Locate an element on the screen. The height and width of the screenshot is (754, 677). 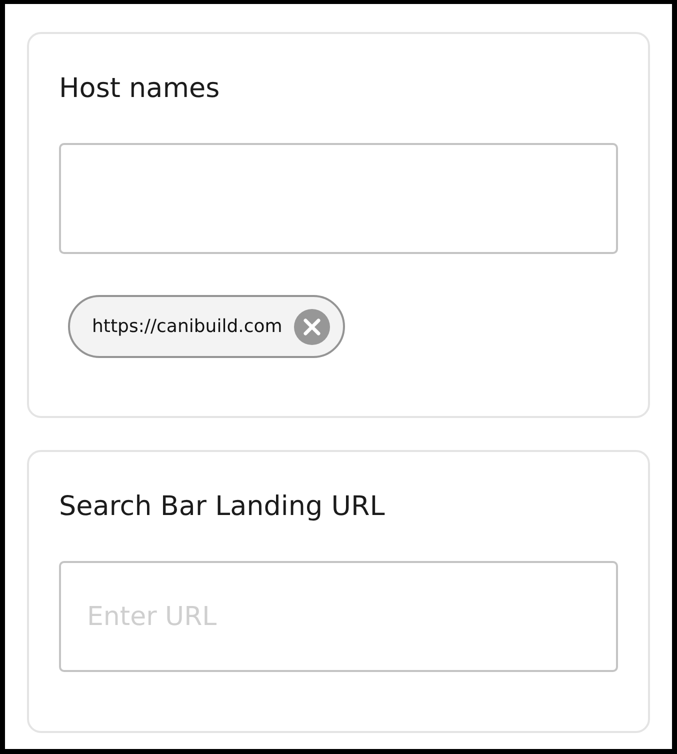
section-title: Search Bar Landing URL is located at coordinates (222, 507).